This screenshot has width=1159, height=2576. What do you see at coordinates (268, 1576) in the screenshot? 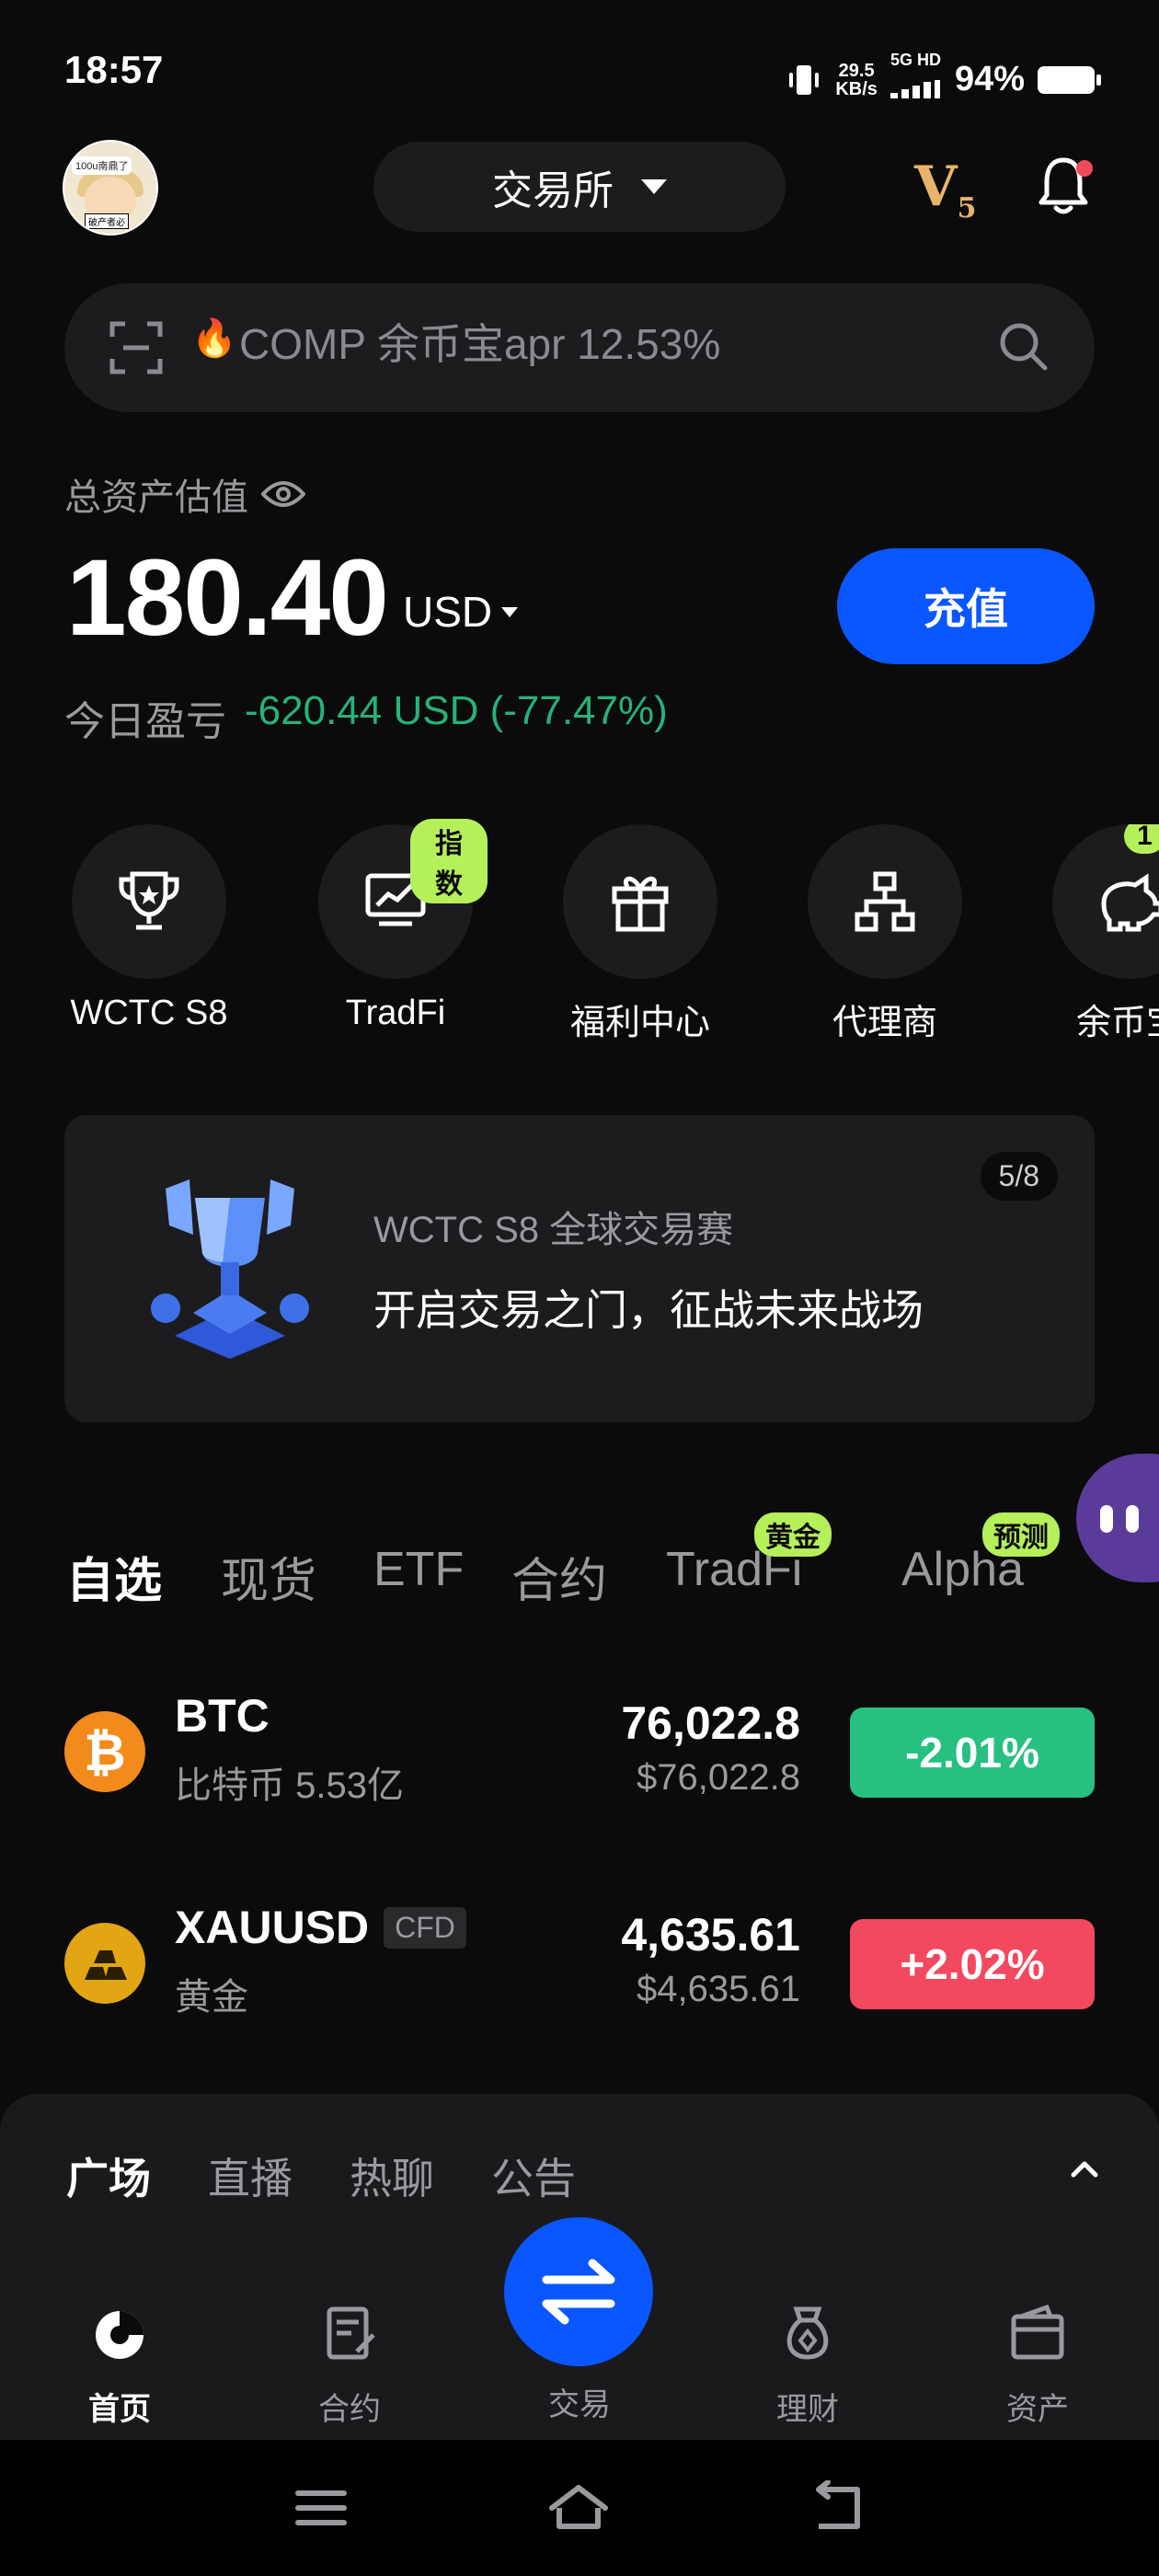
I see `tab-spot: 现货` at bounding box center [268, 1576].